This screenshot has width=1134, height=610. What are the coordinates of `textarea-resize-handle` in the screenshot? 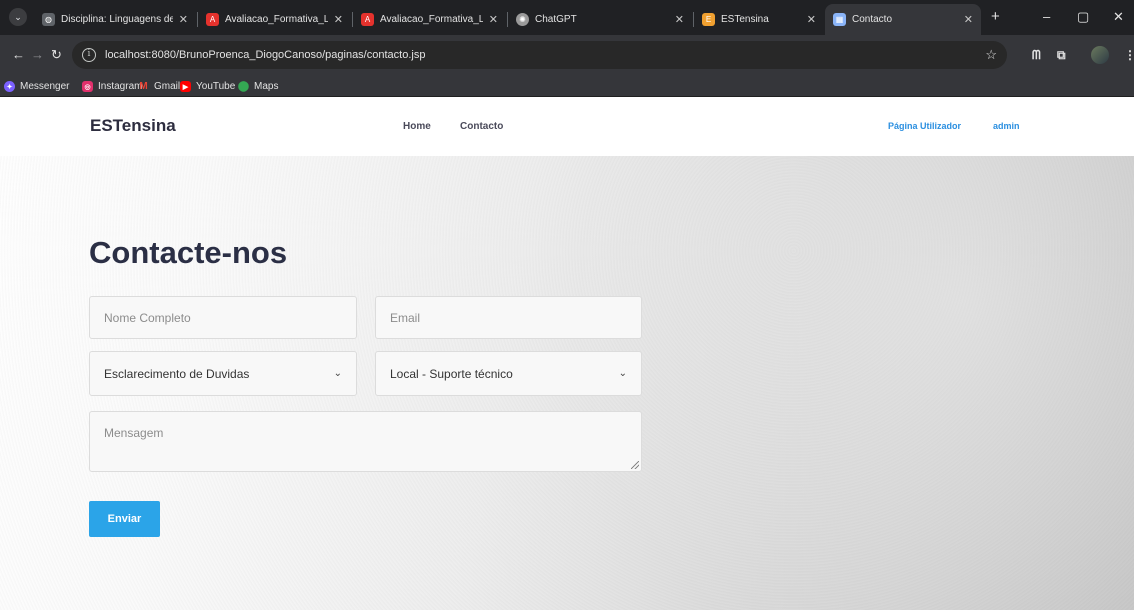 It's located at (635, 465).